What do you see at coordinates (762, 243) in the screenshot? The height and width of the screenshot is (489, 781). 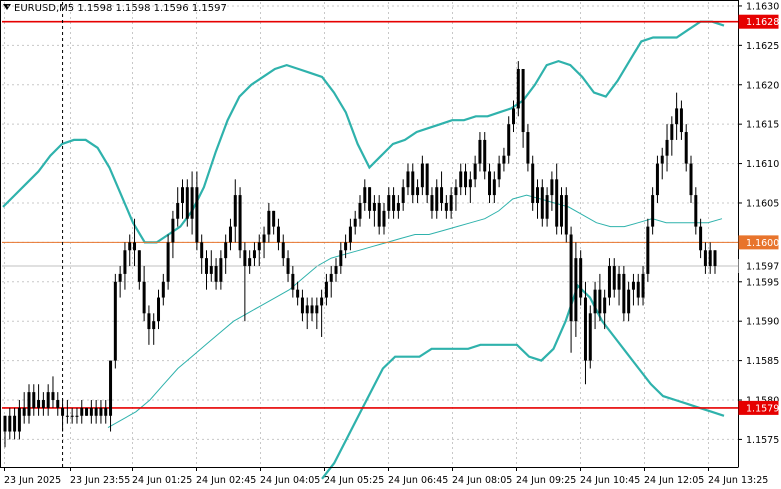 I see `price-badge-label: 1.1600` at bounding box center [762, 243].